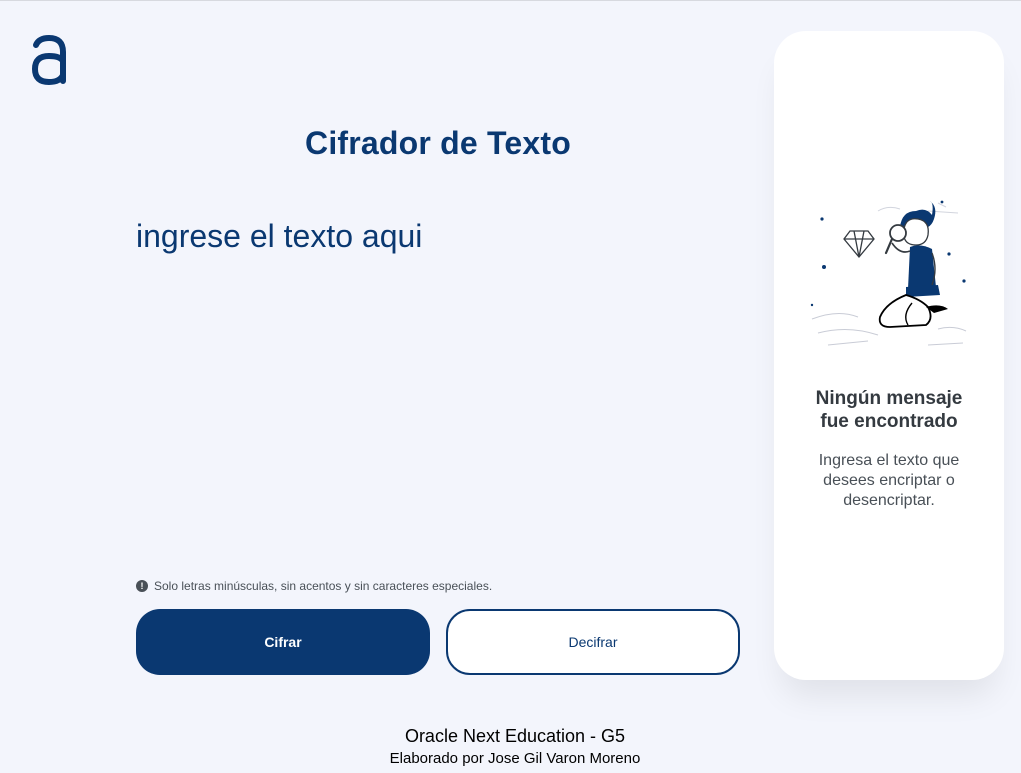 The image size is (1021, 773). Describe the element at coordinates (438, 143) in the screenshot. I see `page-title: Cifrador de Texto` at that location.